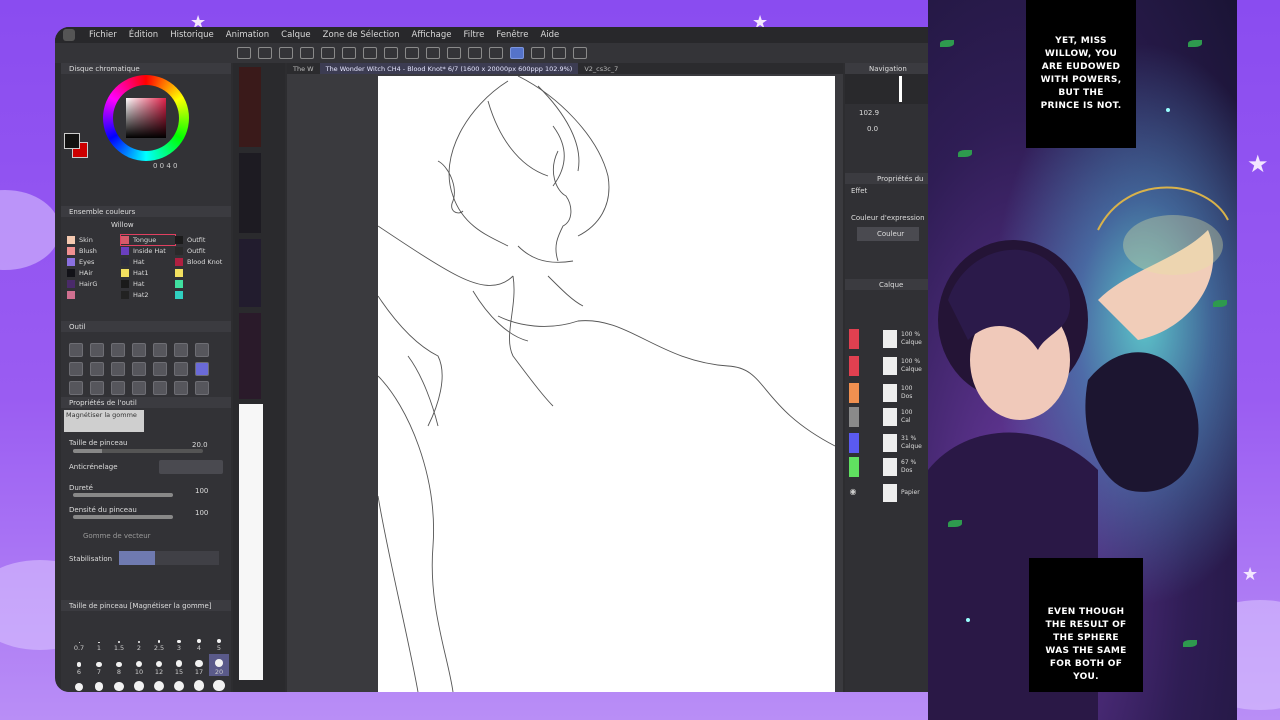  Describe the element at coordinates (201, 262) in the screenshot. I see `palette-swatch: Blood Knot` at that location.